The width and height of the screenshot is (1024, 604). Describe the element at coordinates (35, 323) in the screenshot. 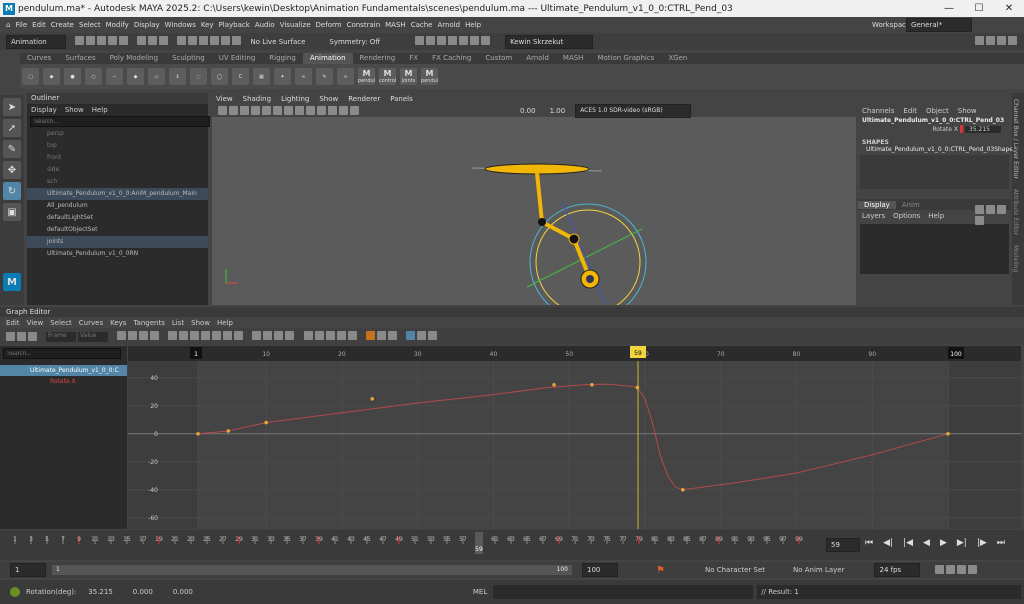

I see `ge-menu-view: View` at that location.